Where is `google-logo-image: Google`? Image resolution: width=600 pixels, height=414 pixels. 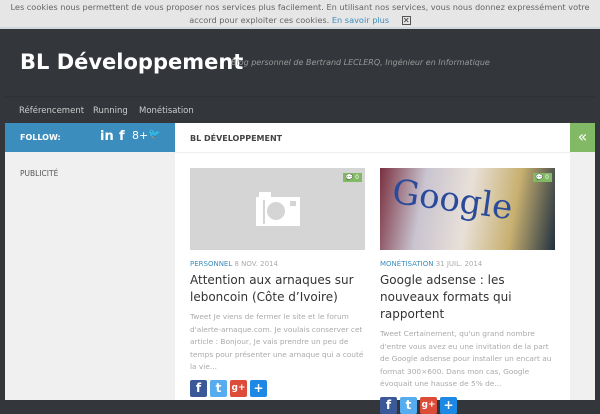 google-logo-image: Google is located at coordinates (452, 200).